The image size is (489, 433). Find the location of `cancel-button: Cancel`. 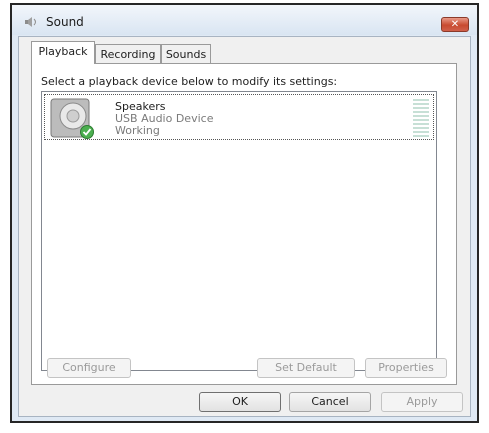

cancel-button: Cancel is located at coordinates (330, 402).